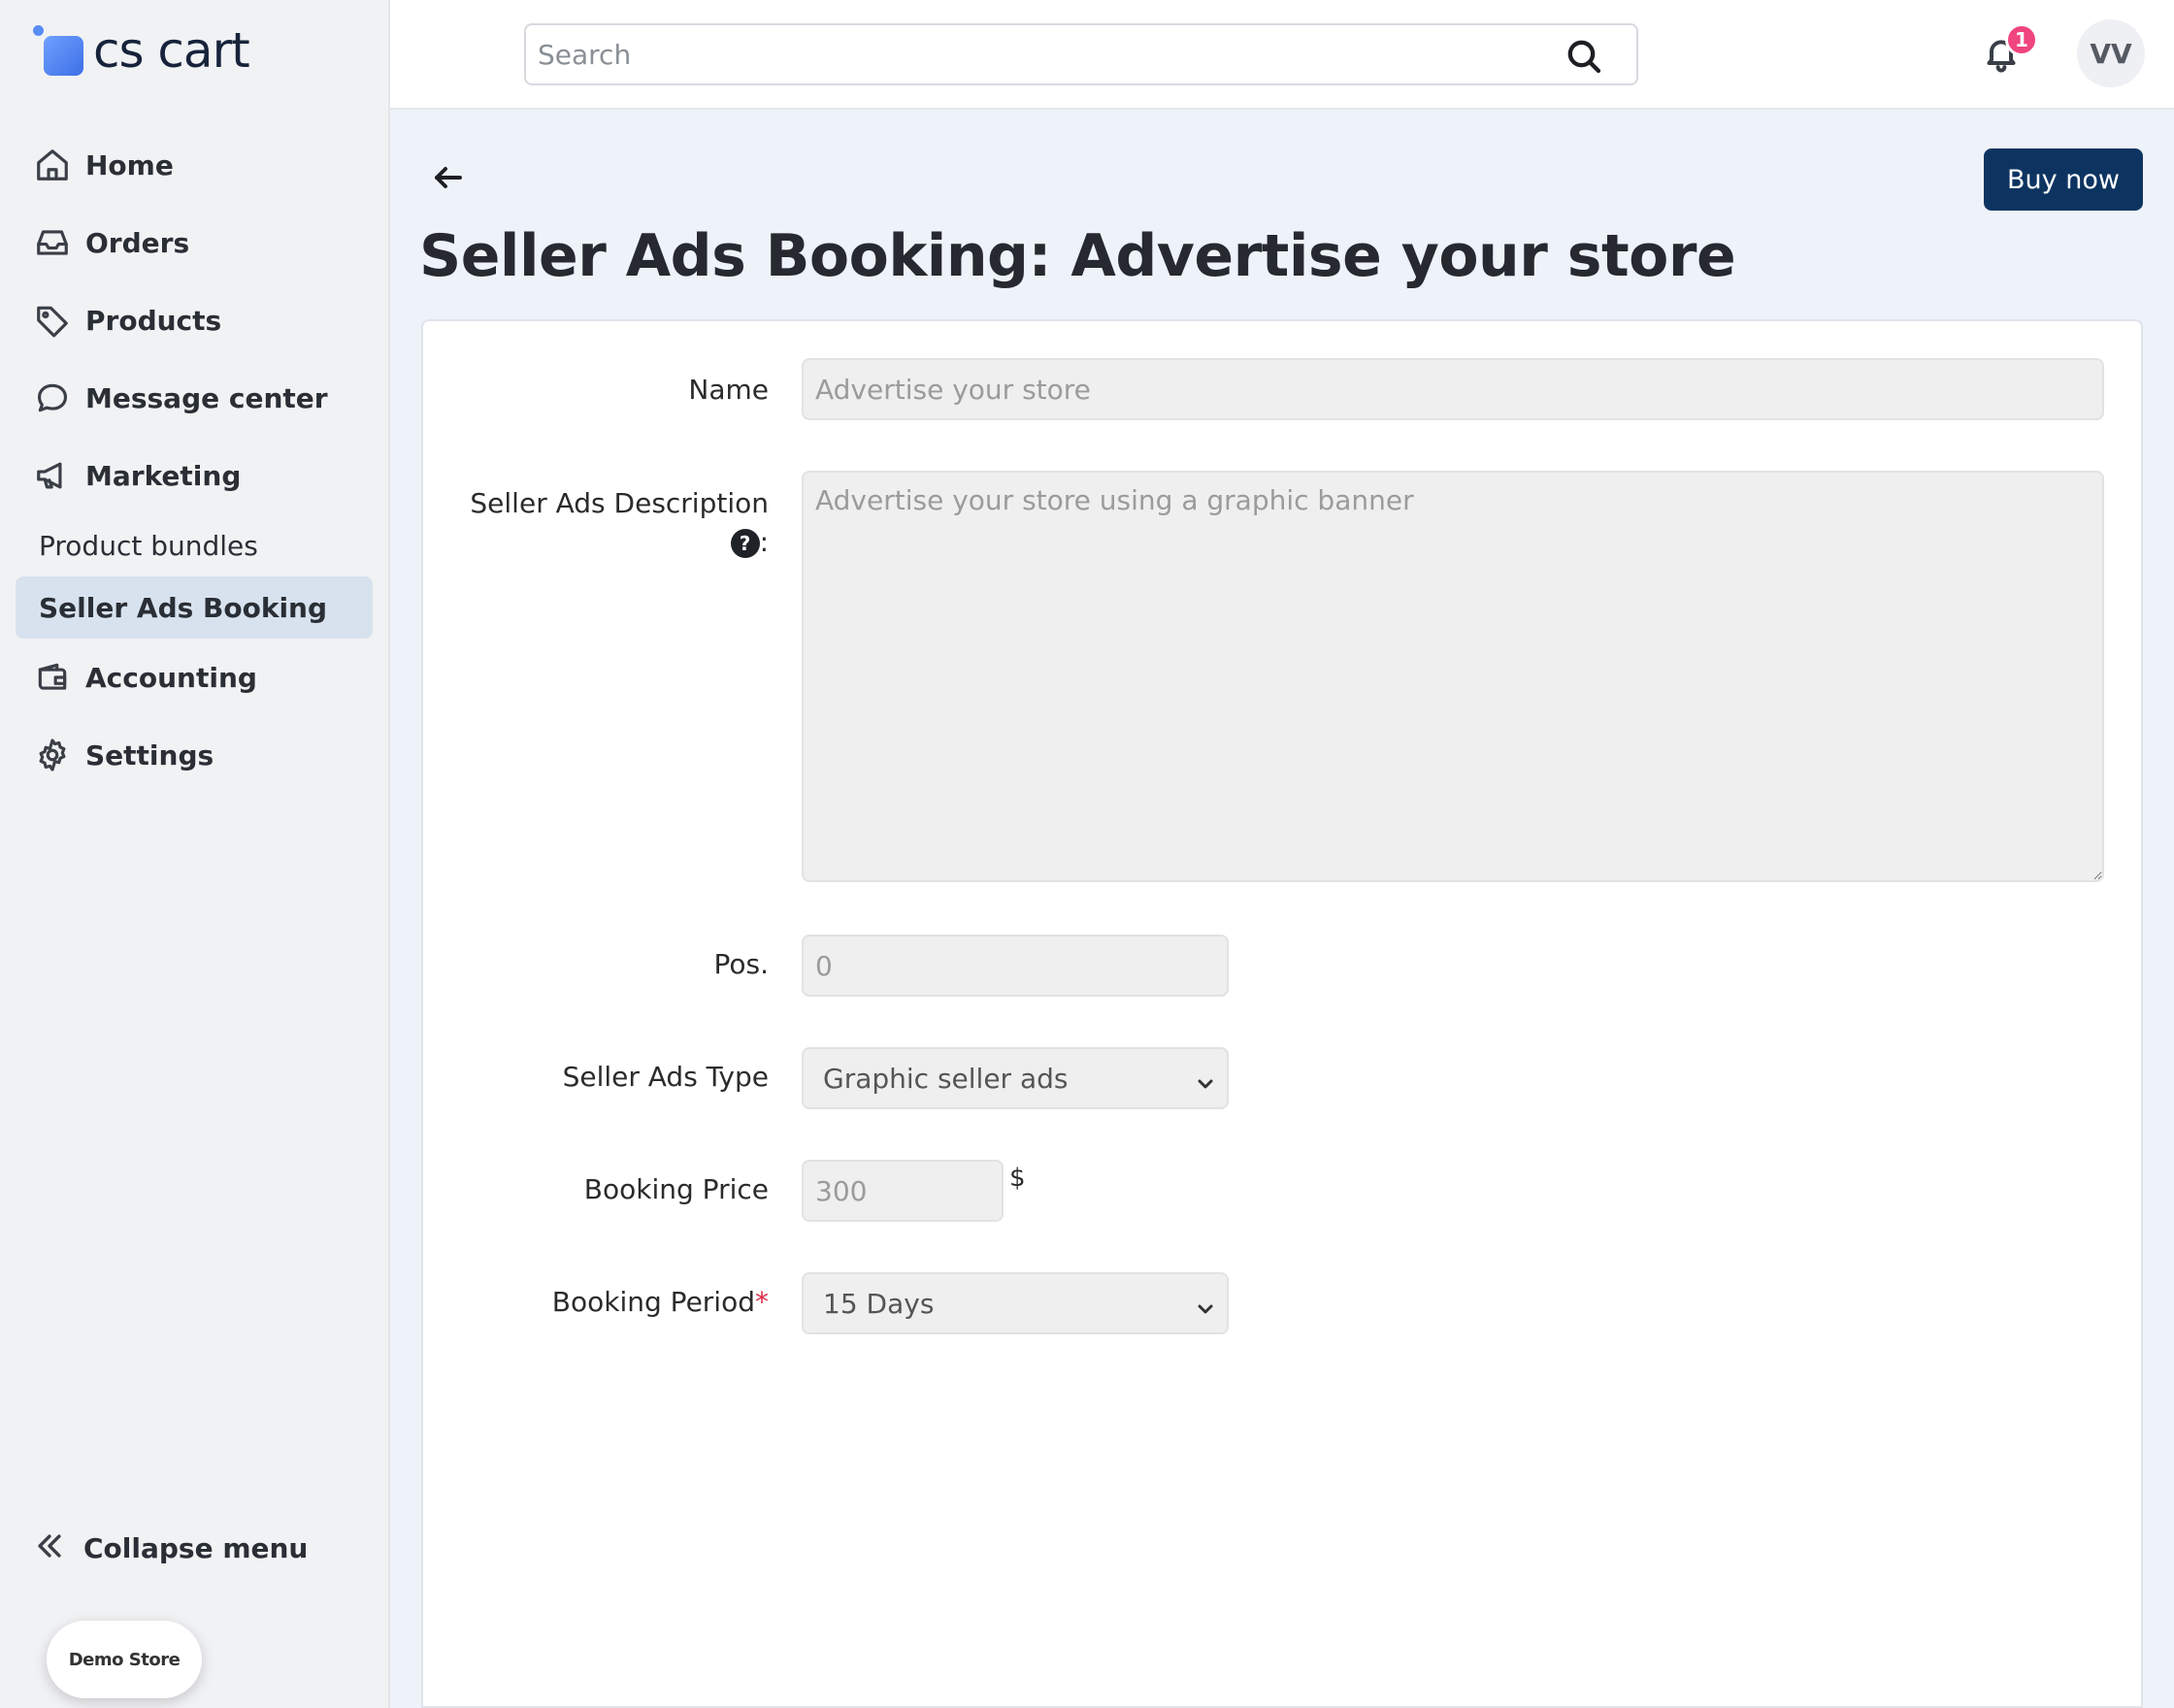 Image resolution: width=2174 pixels, height=1708 pixels. I want to click on inbox-icon, so click(52, 242).